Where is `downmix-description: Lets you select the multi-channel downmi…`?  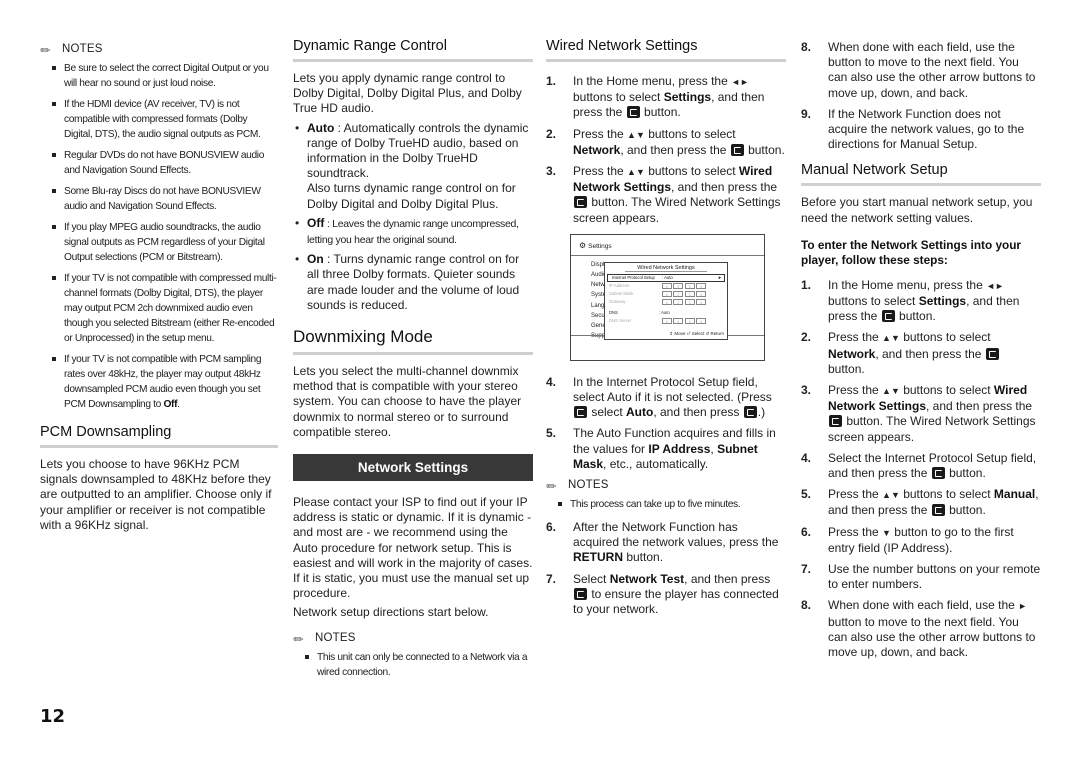 downmix-description: Lets you select the multi-channel downmi… is located at coordinates (407, 401).